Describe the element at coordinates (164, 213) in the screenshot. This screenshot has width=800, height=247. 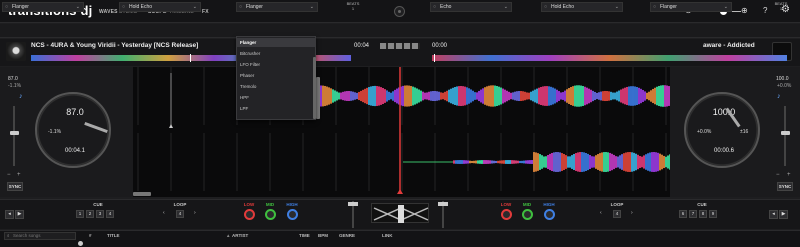
I see `deck-a-loop-halve: ‹` at that location.